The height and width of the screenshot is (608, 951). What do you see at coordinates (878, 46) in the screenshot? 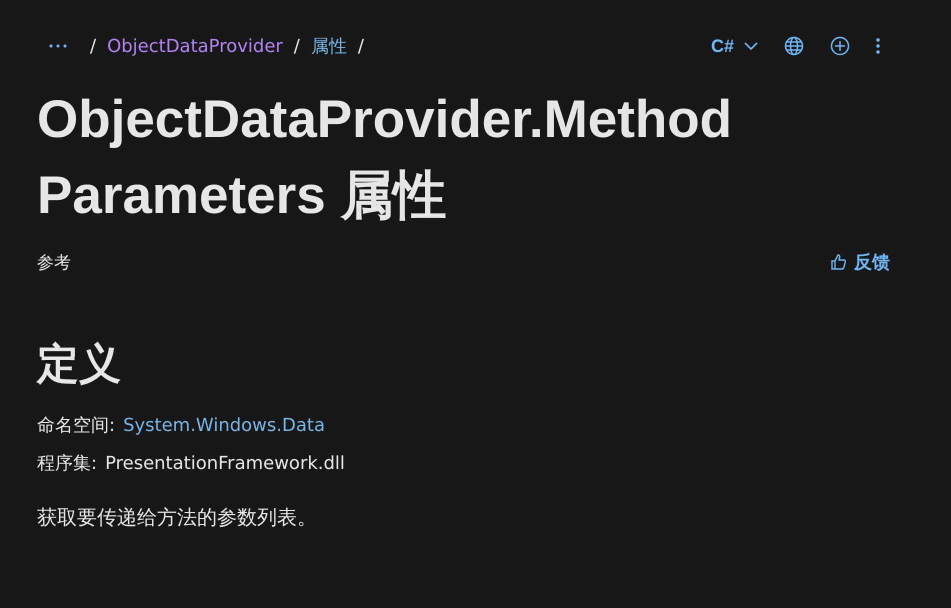
I see `more-vertical-icon` at bounding box center [878, 46].